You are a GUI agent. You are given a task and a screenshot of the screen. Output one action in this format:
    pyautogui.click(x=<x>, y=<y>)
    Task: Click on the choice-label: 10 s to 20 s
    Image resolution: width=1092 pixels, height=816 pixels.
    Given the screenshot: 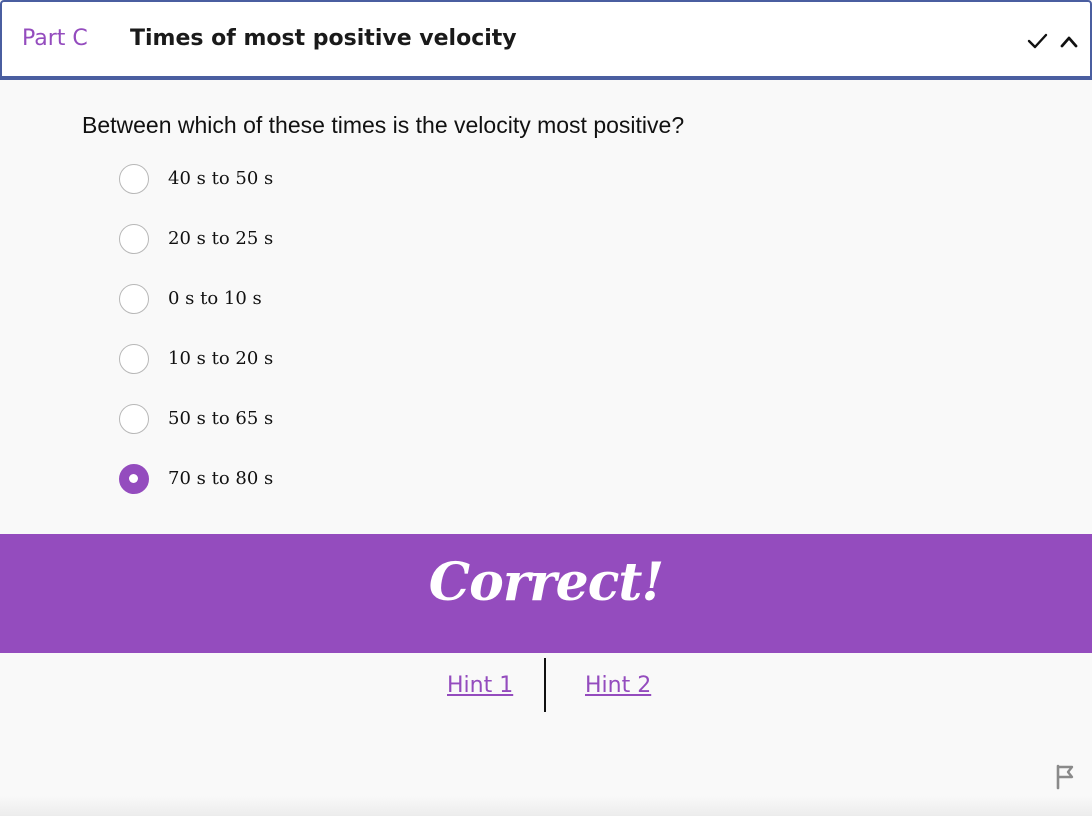 What is the action you would take?
    pyautogui.click(x=221, y=358)
    